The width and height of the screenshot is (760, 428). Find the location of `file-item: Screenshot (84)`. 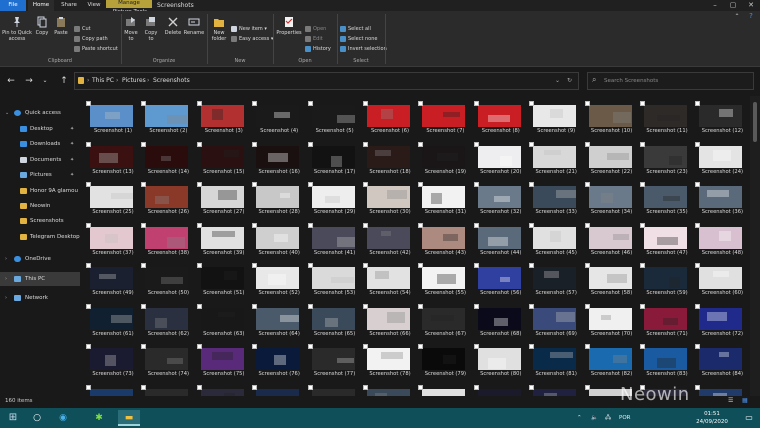

file-item: Screenshot (84) is located at coordinates (722, 362).